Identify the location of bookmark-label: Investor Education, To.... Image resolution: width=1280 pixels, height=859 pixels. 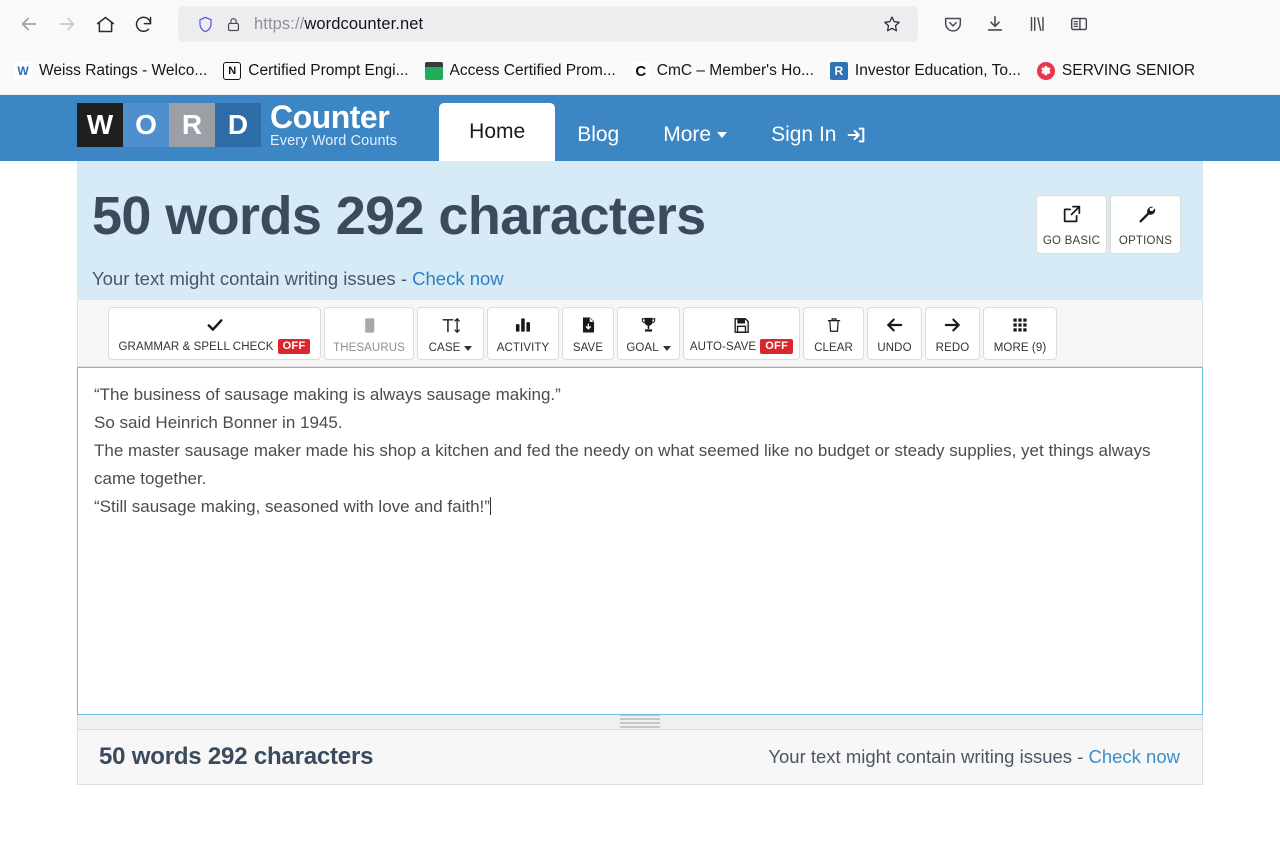
(937, 70).